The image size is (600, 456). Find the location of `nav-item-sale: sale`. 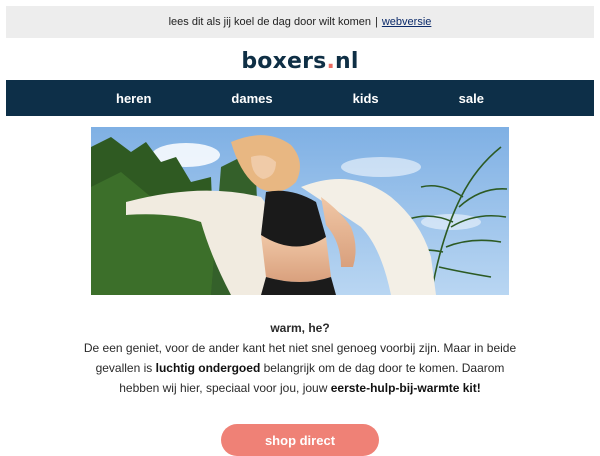

nav-item-sale: sale is located at coordinates (471, 98).